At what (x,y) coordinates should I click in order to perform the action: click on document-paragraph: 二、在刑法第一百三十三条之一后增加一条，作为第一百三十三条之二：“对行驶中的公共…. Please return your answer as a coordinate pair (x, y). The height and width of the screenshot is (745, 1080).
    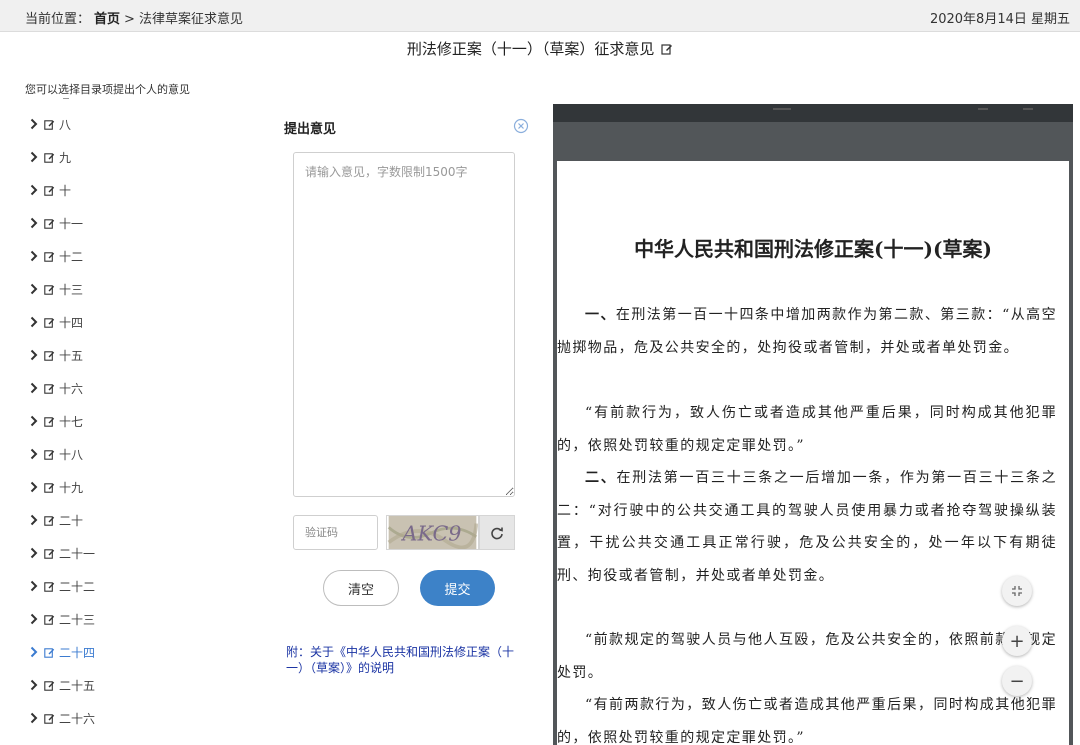
    Looking at the image, I should click on (807, 527).